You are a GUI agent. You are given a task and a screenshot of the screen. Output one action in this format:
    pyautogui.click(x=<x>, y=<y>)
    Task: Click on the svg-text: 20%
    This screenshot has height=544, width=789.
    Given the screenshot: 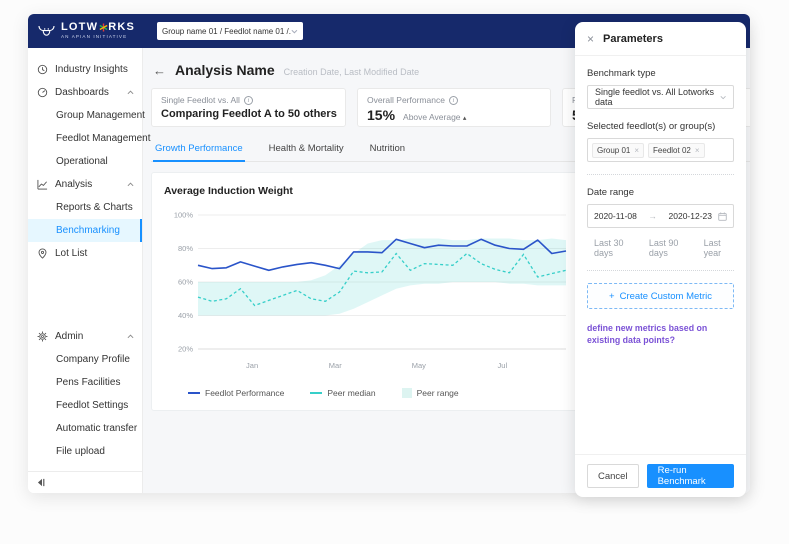 What is the action you would take?
    pyautogui.click(x=185, y=349)
    